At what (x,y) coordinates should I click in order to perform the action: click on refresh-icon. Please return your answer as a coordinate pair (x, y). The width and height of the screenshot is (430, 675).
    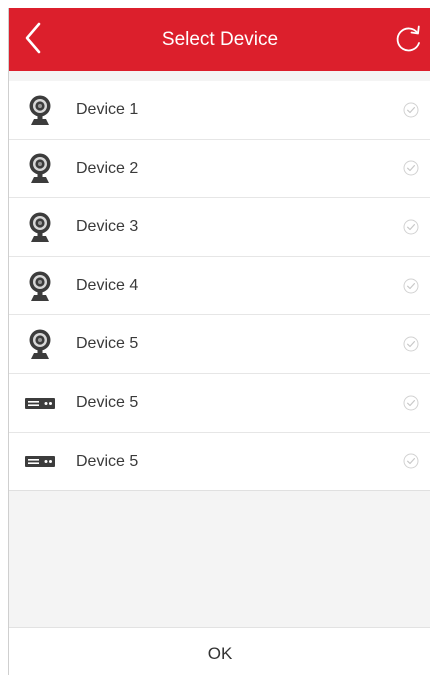
    Looking at the image, I should click on (408, 38).